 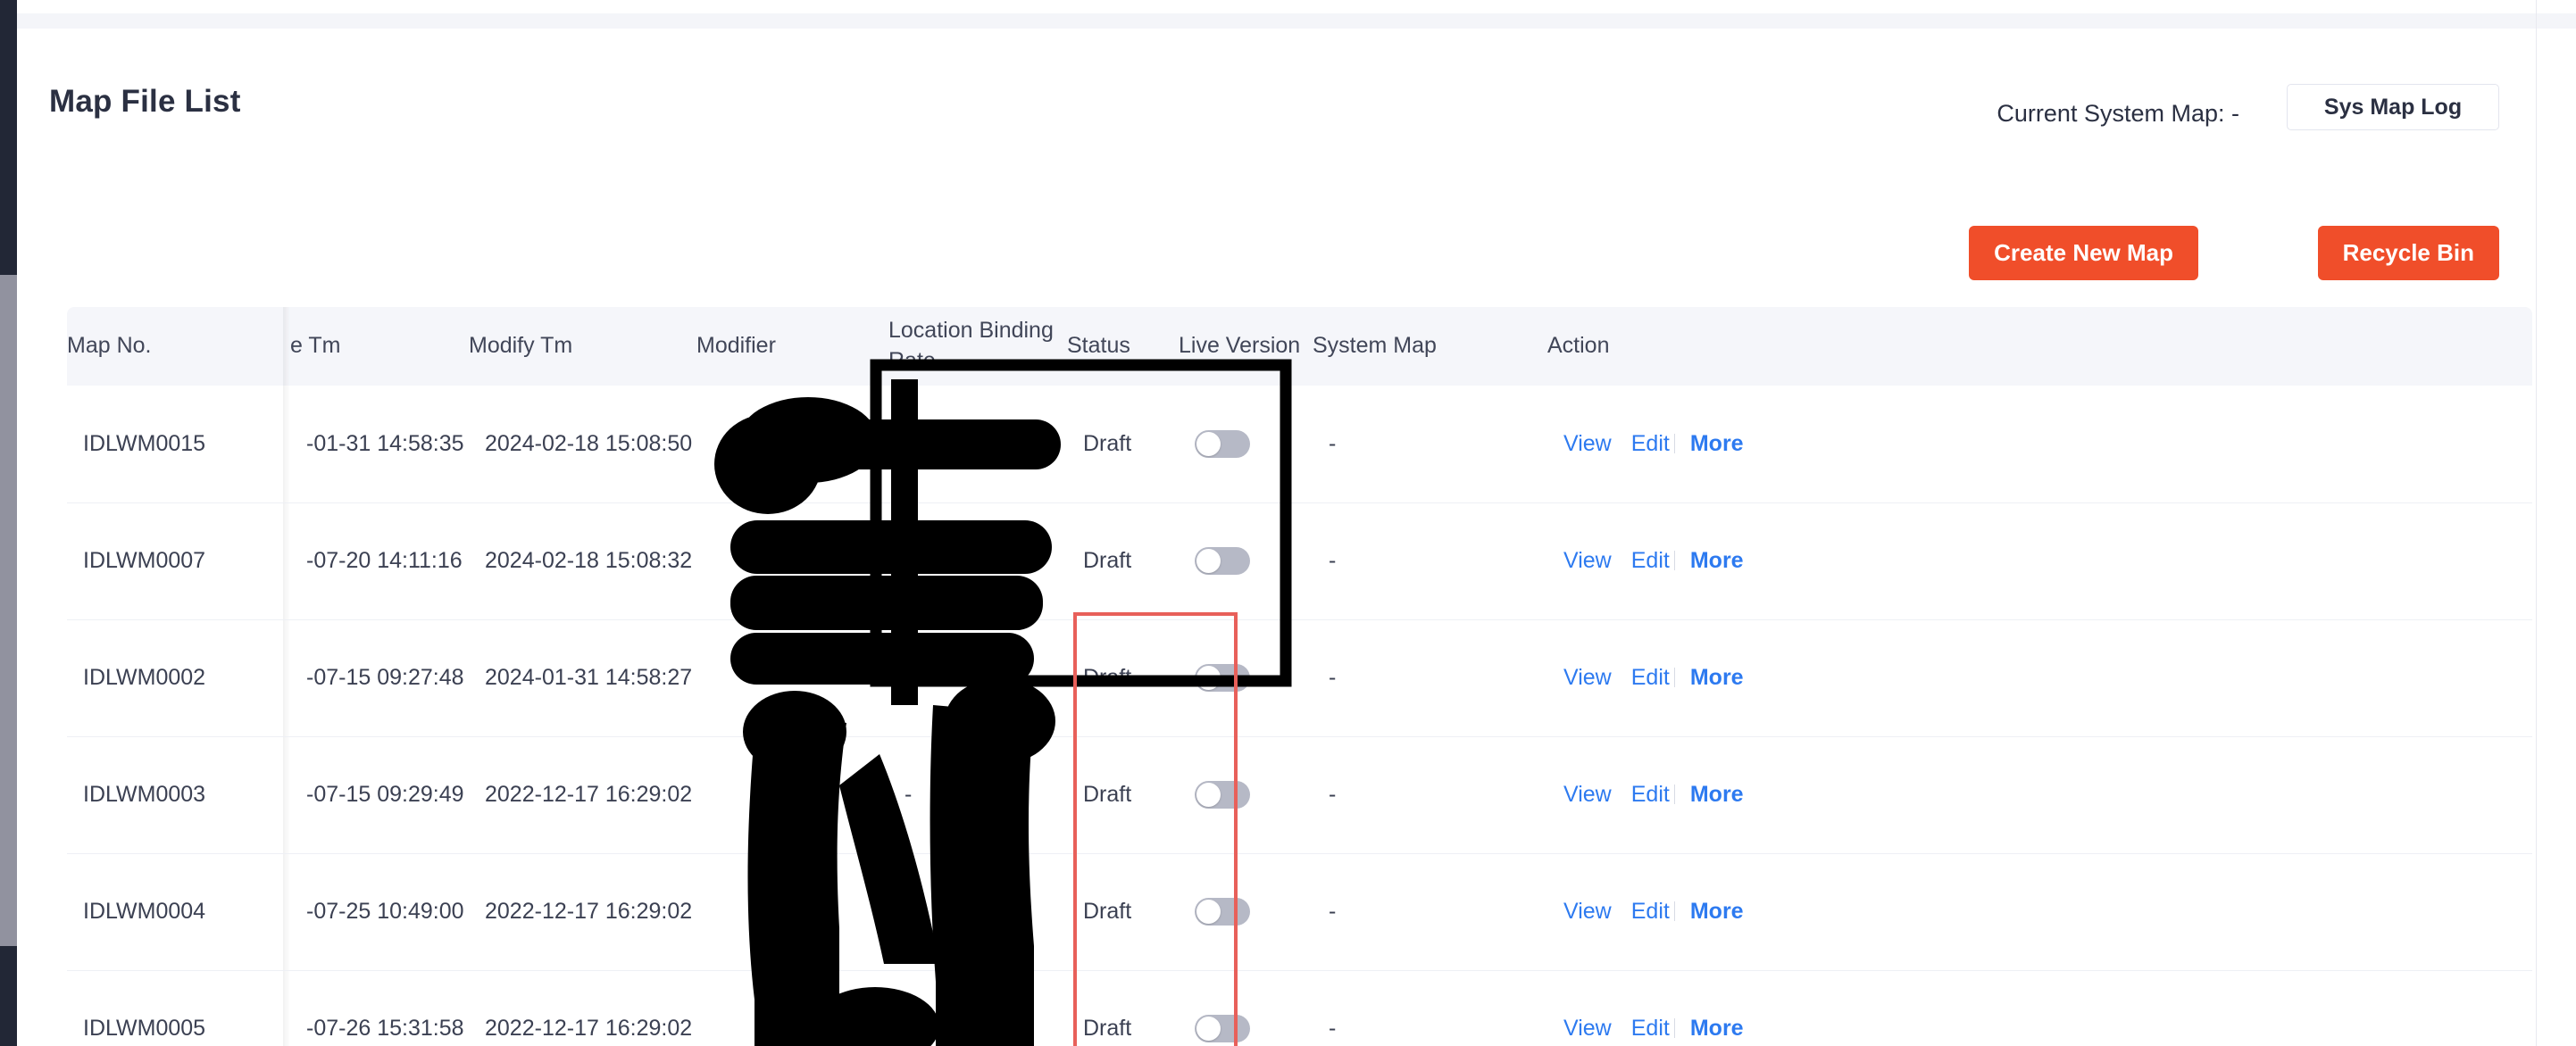 I want to click on cell-binding-rate: 2%, so click(x=977, y=561).